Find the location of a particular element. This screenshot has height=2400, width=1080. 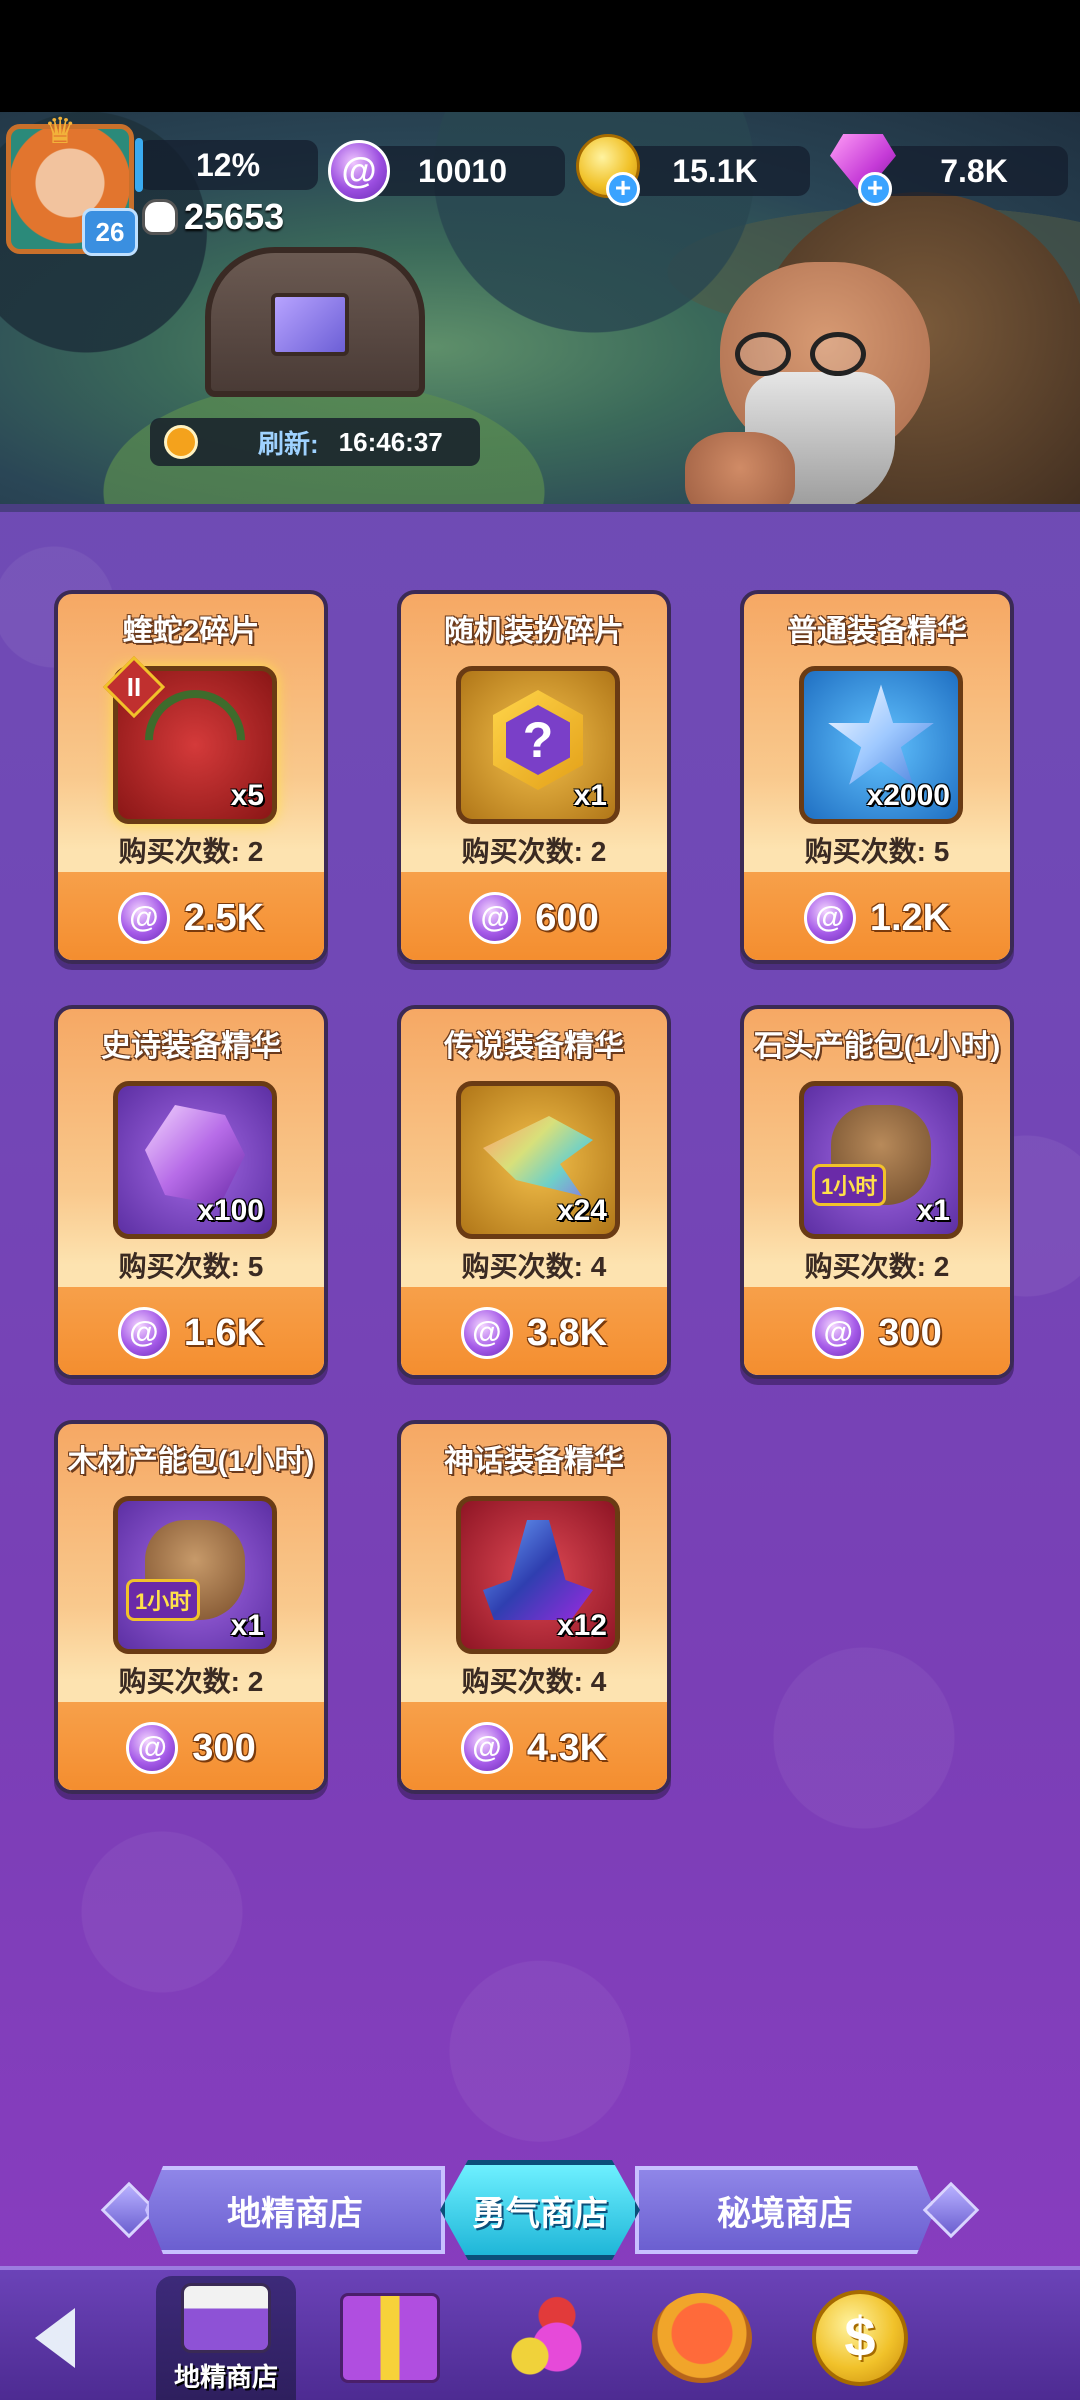

buy-button: 1.6K is located at coordinates (191, 1331).